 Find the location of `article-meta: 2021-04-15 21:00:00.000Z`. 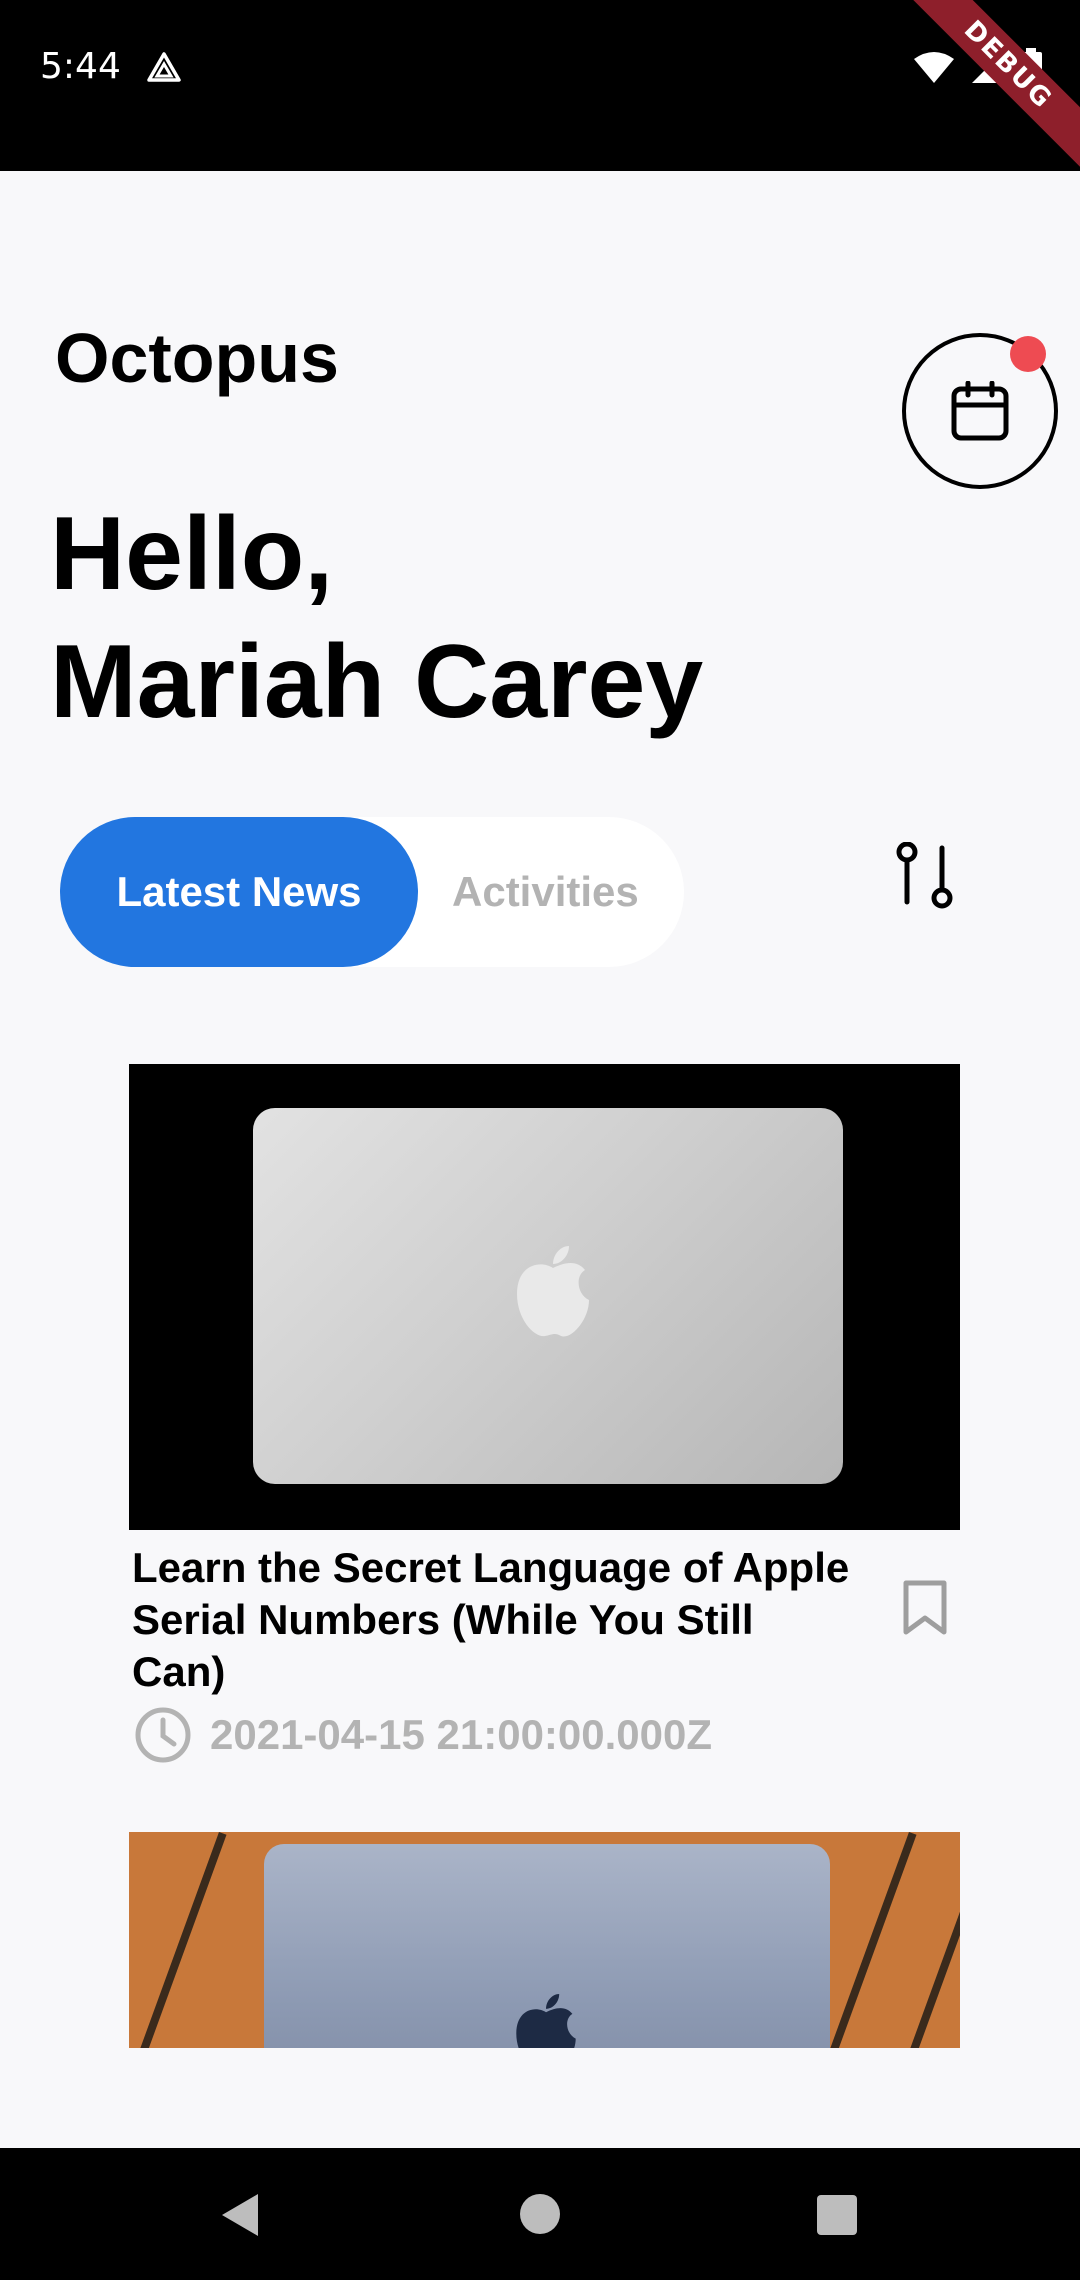

article-meta: 2021-04-15 21:00:00.000Z is located at coordinates (423, 1735).